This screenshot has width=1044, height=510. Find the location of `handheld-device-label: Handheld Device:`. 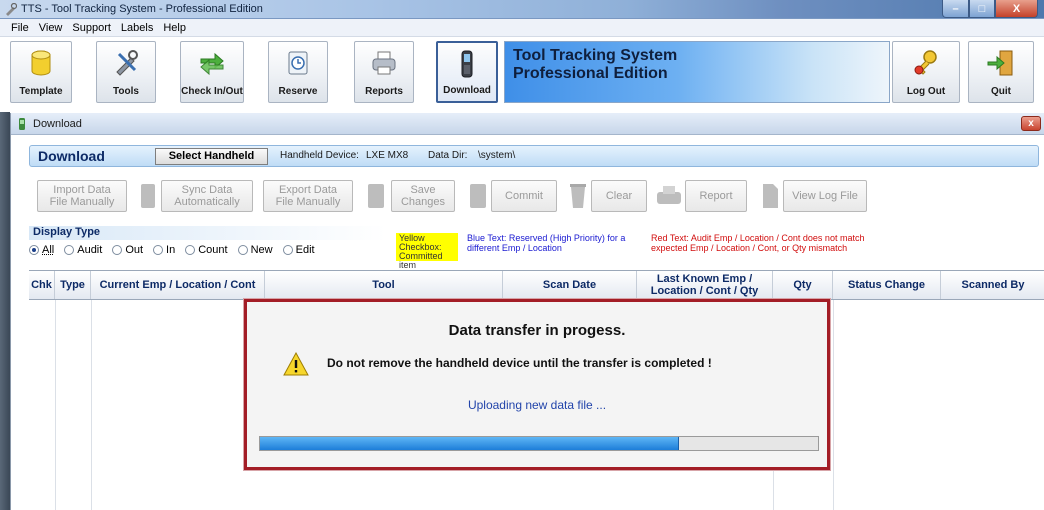

handheld-device-label: Handheld Device: is located at coordinates (319, 155).